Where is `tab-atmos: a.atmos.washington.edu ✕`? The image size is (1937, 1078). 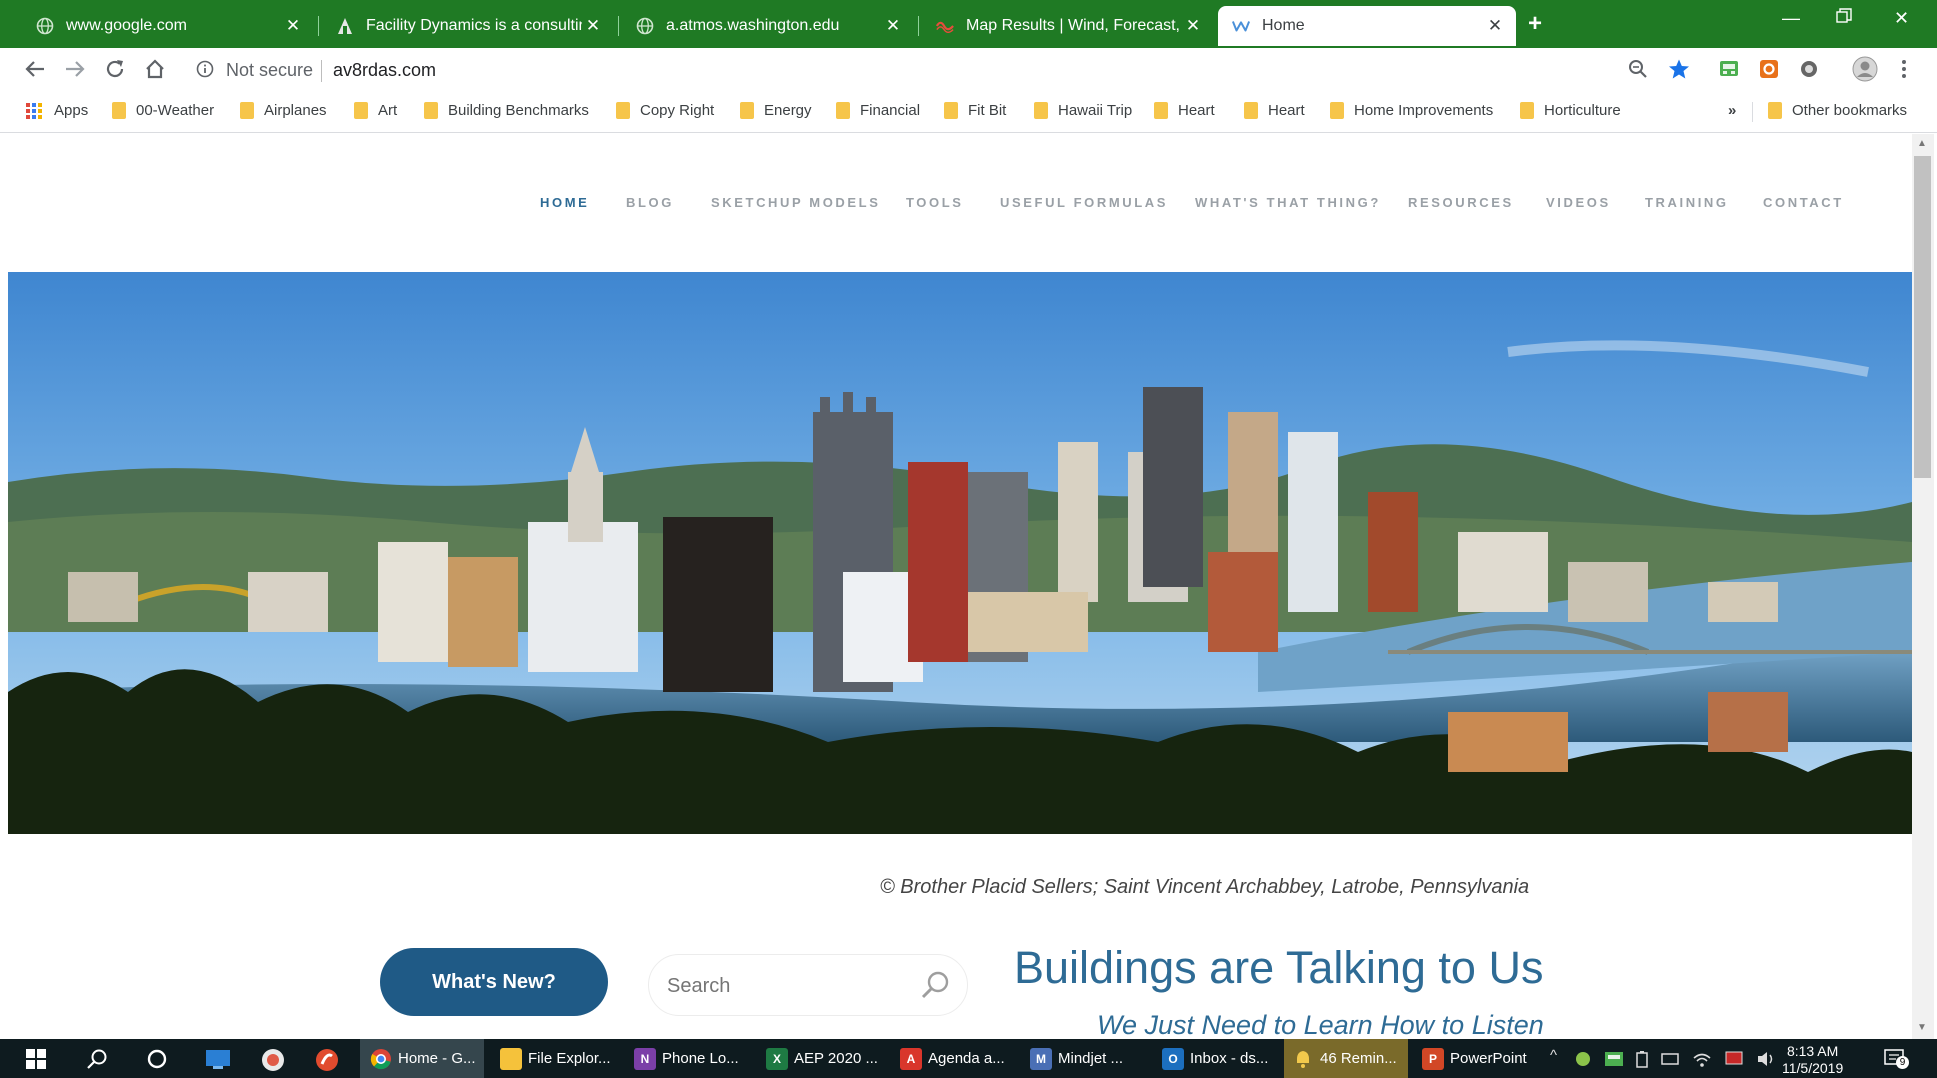 tab-atmos: a.atmos.washington.edu ✕ is located at coordinates (768, 26).